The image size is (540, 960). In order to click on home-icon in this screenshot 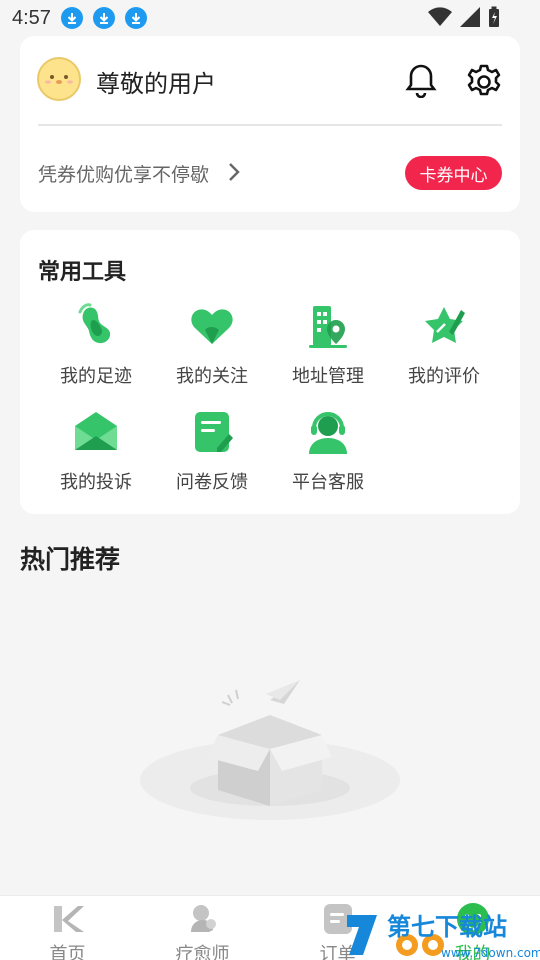, I will do `click(69, 919)`.